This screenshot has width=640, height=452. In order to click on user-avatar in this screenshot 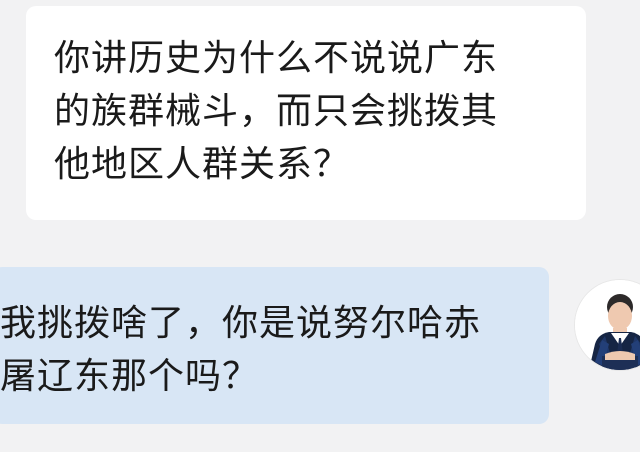, I will do `click(607, 325)`.